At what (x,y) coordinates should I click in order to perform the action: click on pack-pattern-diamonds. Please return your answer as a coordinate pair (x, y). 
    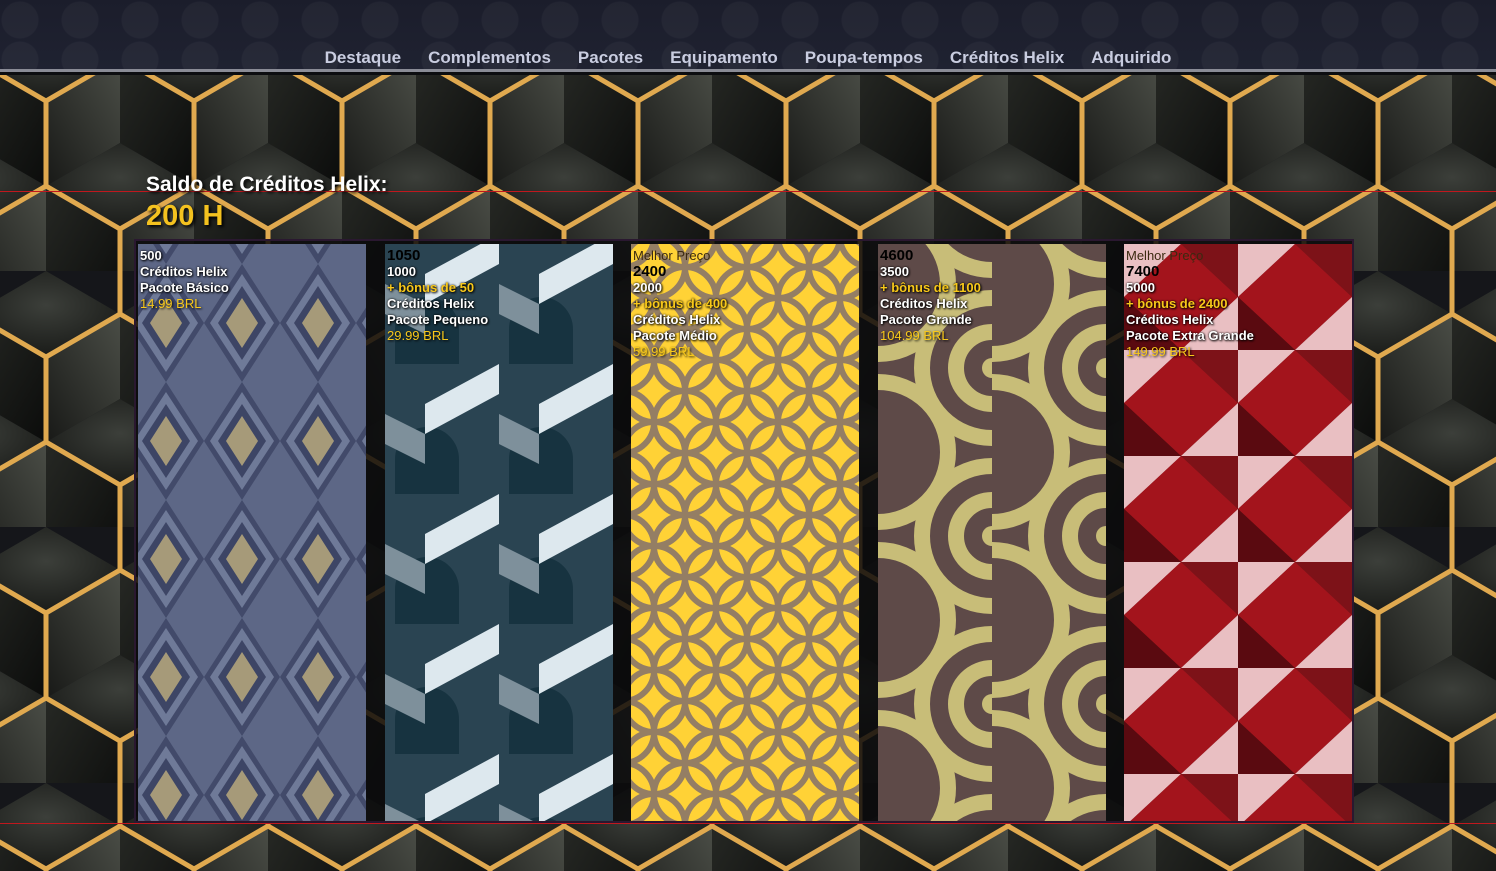
    Looking at the image, I should click on (252, 532).